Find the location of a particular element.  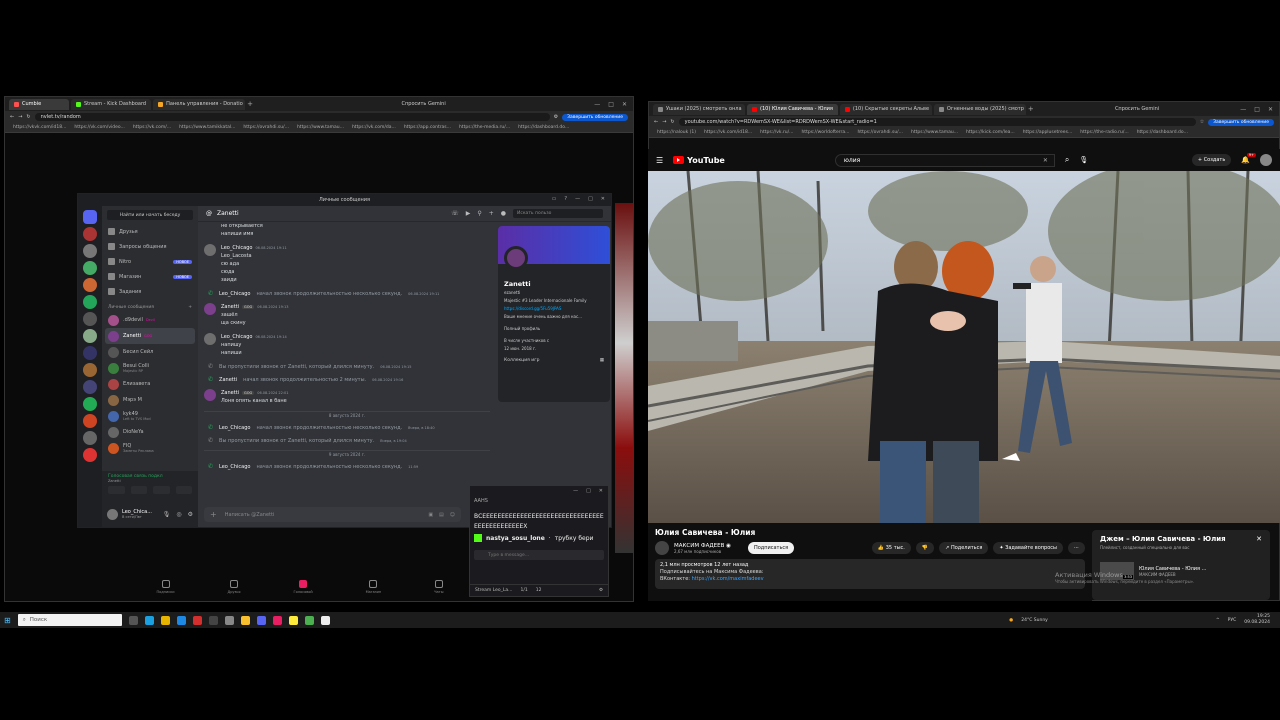

gear-icon: ⚙ is located at coordinates (190, 514).